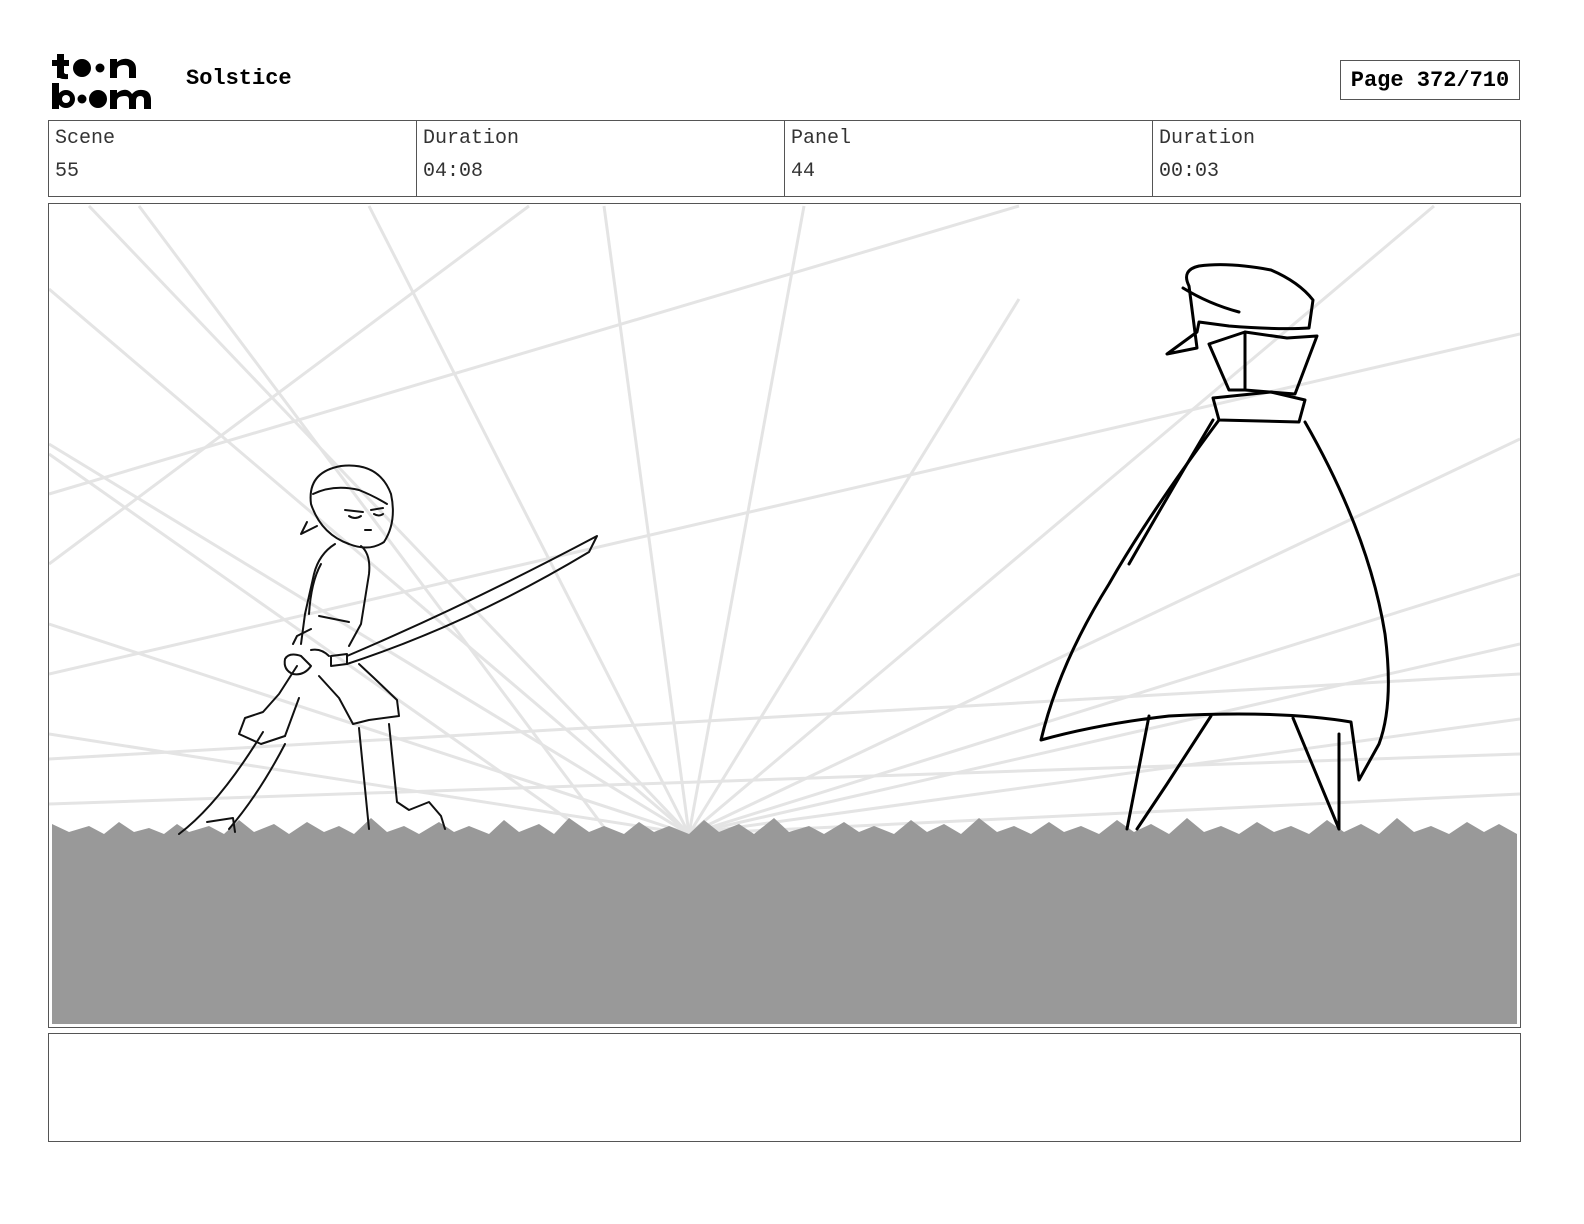 This screenshot has height=1224, width=1584. I want to click on panel-label: Panel, so click(821, 138).